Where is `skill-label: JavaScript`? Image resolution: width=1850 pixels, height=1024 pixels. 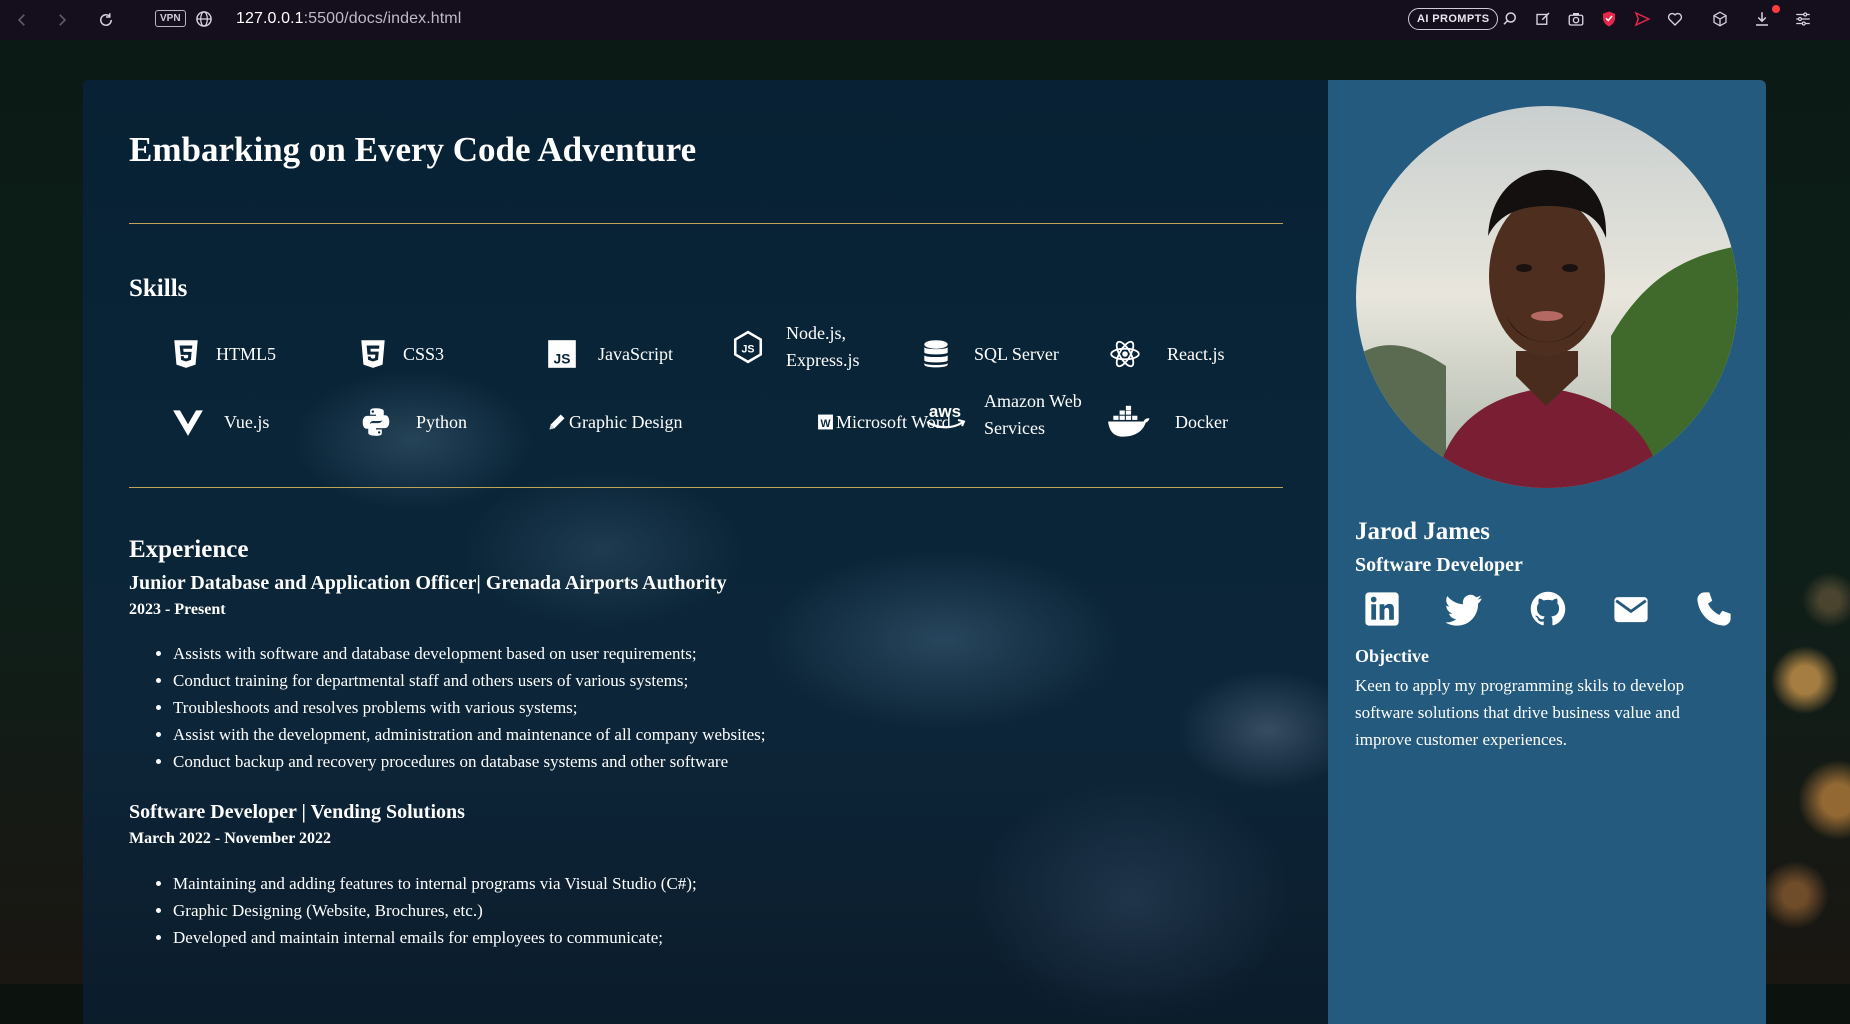 skill-label: JavaScript is located at coordinates (635, 353).